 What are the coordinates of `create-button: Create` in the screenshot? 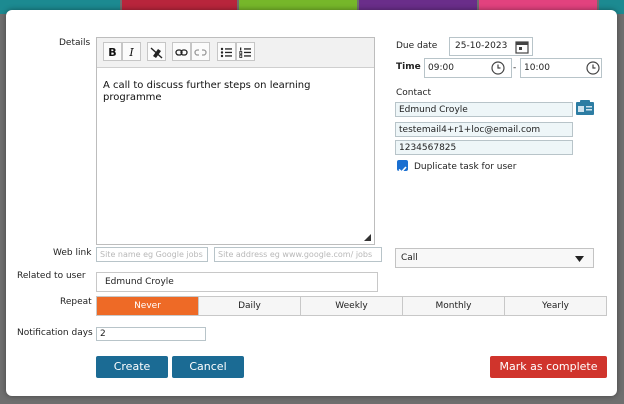 It's located at (132, 367).